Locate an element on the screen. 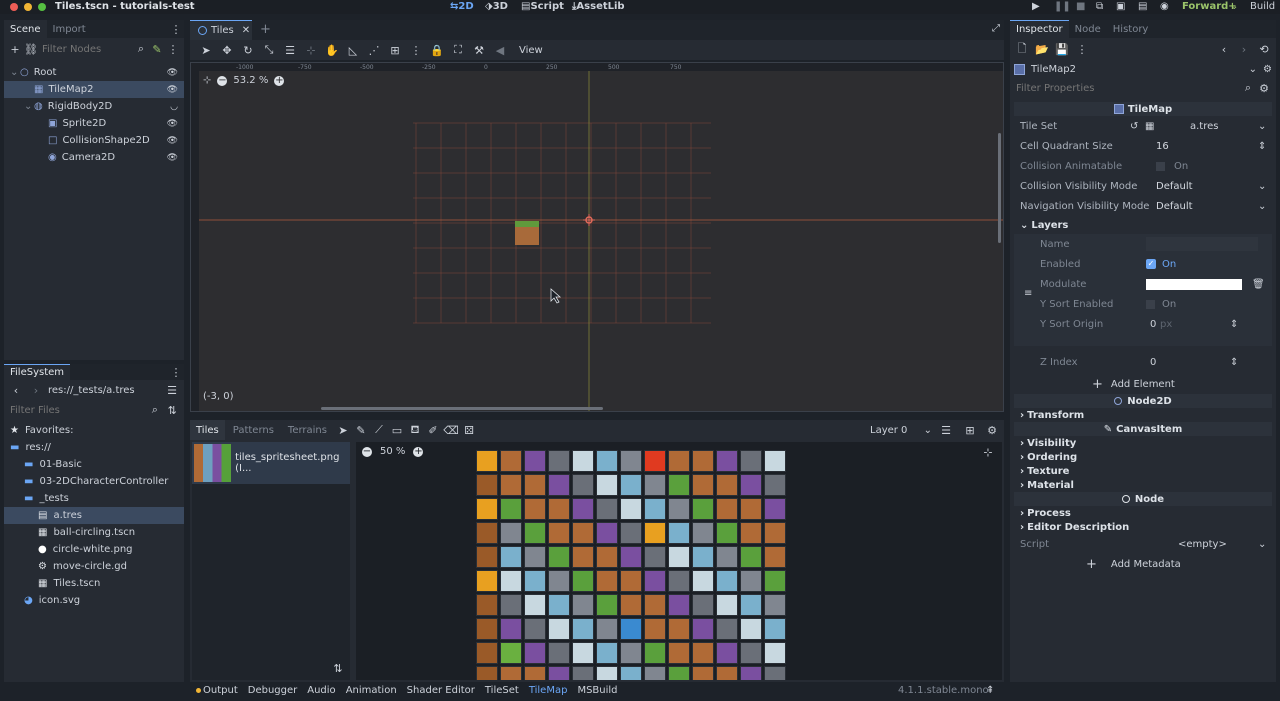 This screenshot has height=701, width=1280. recent-history-icon: ⟲ is located at coordinates (1264, 49).